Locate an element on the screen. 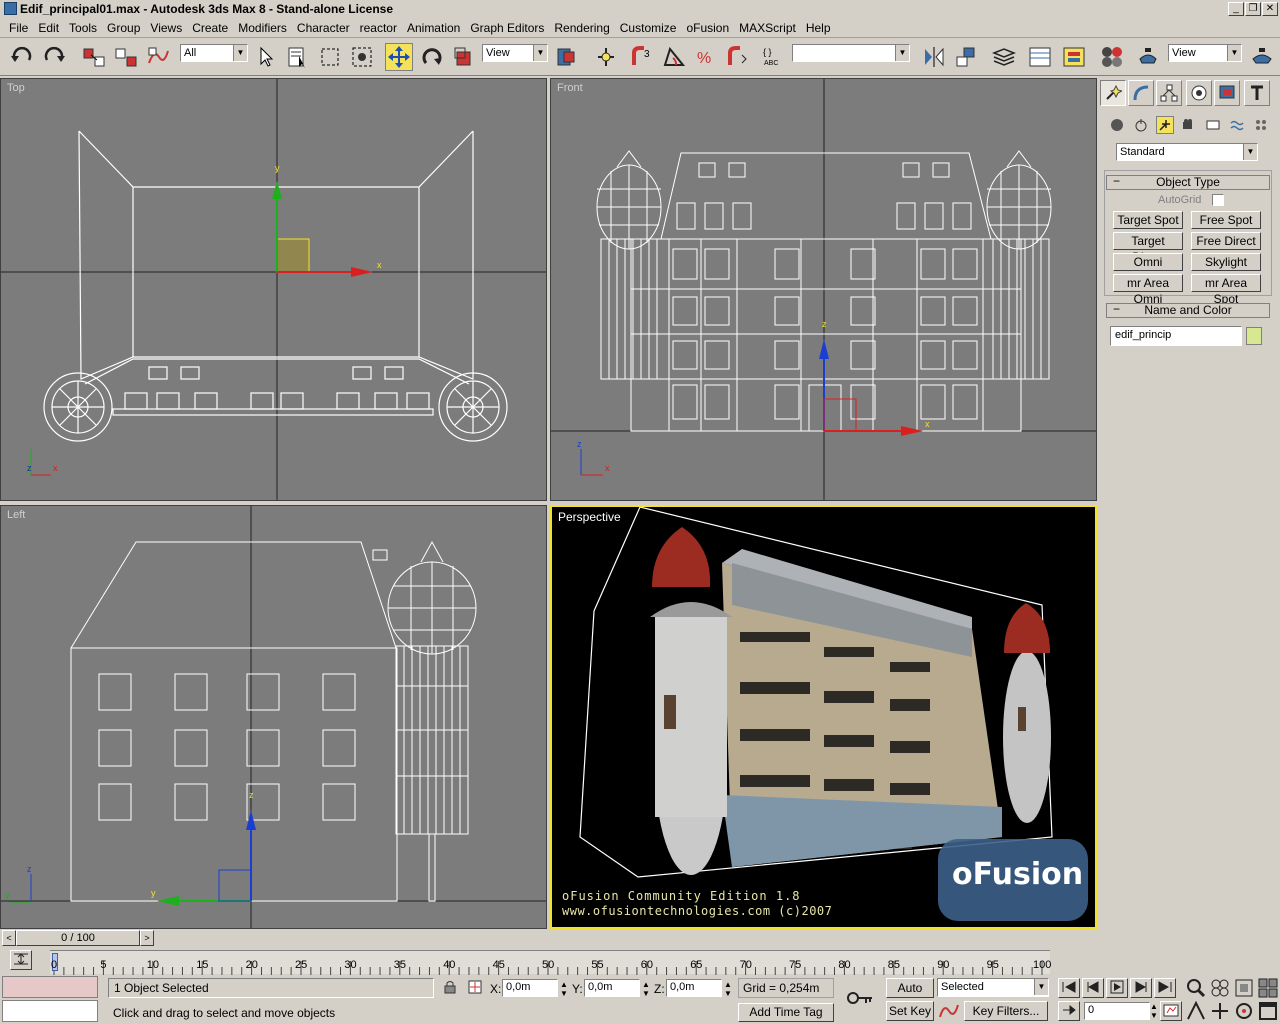 The height and width of the screenshot is (1024, 1280). shapes-icon is located at coordinates (1141, 125).